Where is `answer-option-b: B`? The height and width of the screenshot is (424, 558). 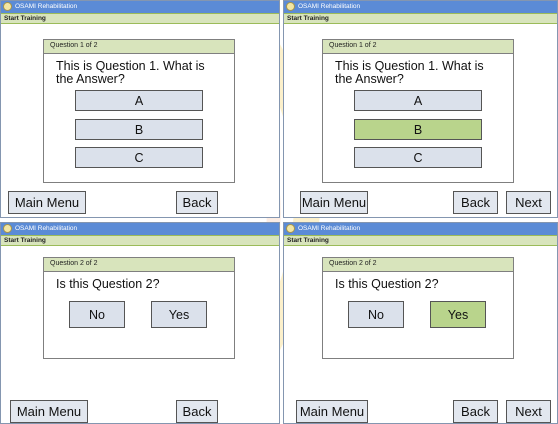 answer-option-b: B is located at coordinates (139, 129).